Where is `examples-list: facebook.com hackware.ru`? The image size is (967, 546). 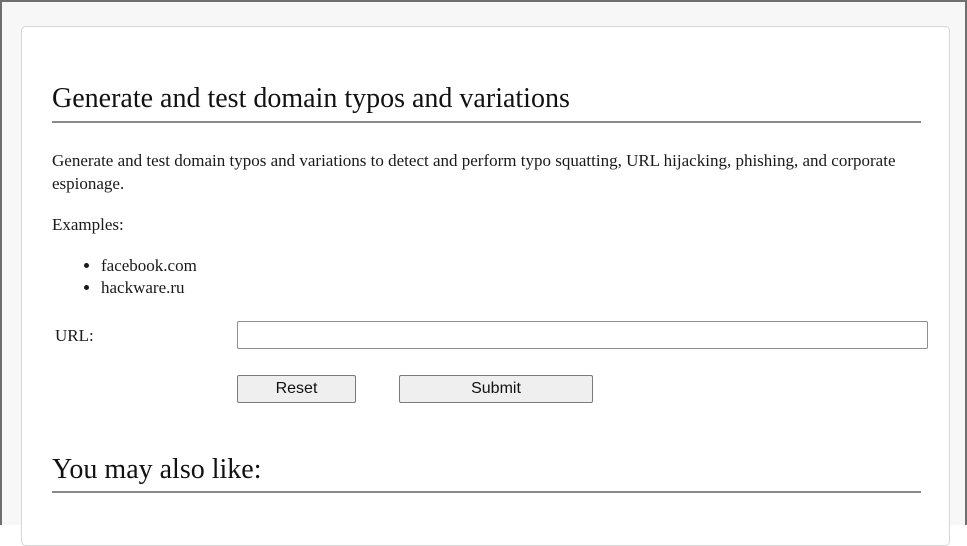
examples-list: facebook.com hackware.ru is located at coordinates (124, 277).